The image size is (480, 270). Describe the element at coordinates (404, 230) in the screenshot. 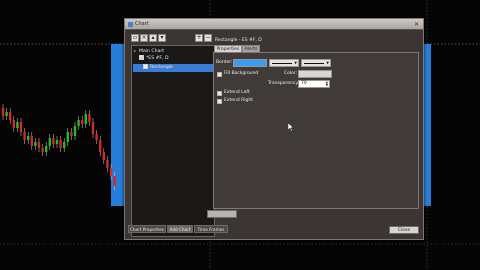

I see `close-button: Close` at that location.